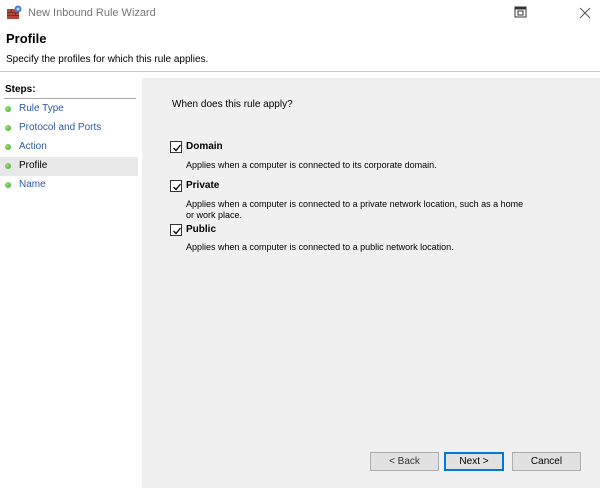  What do you see at coordinates (585, 13) in the screenshot?
I see `close-icon` at bounding box center [585, 13].